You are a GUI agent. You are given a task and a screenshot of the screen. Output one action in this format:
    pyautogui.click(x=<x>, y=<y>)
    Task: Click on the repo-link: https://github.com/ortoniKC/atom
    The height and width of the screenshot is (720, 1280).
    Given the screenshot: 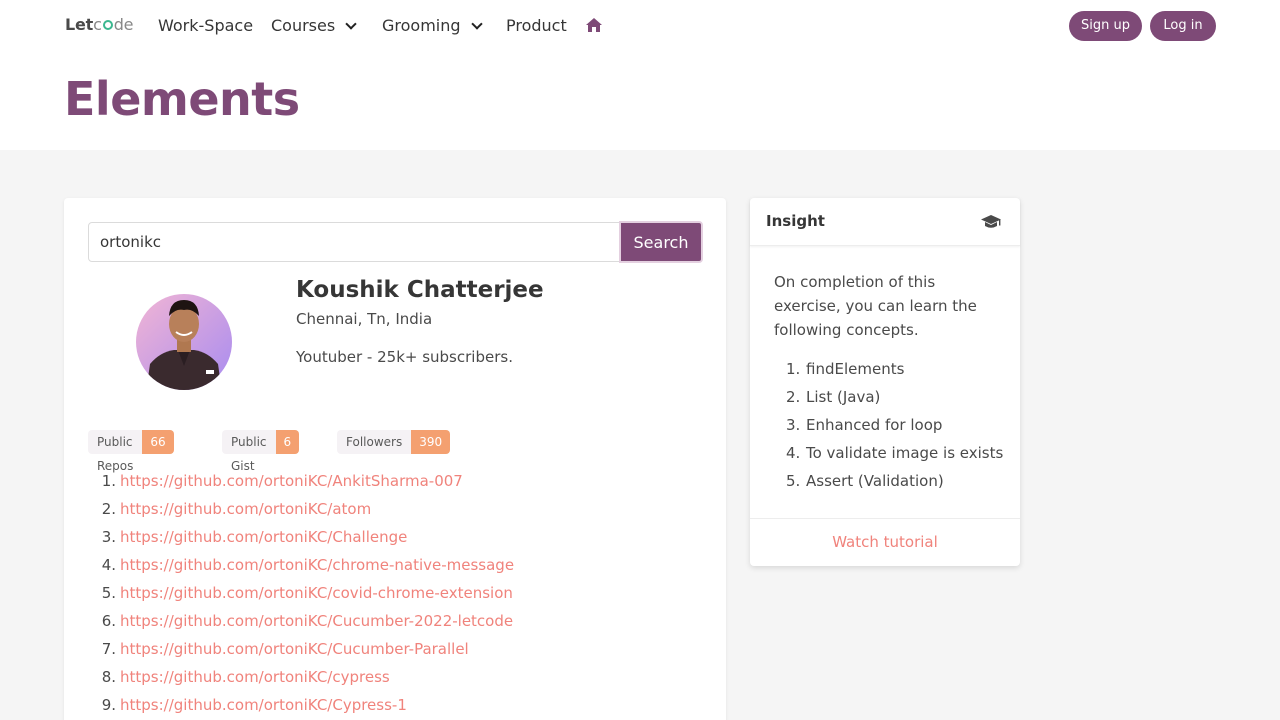 What is the action you would take?
    pyautogui.click(x=245, y=512)
    